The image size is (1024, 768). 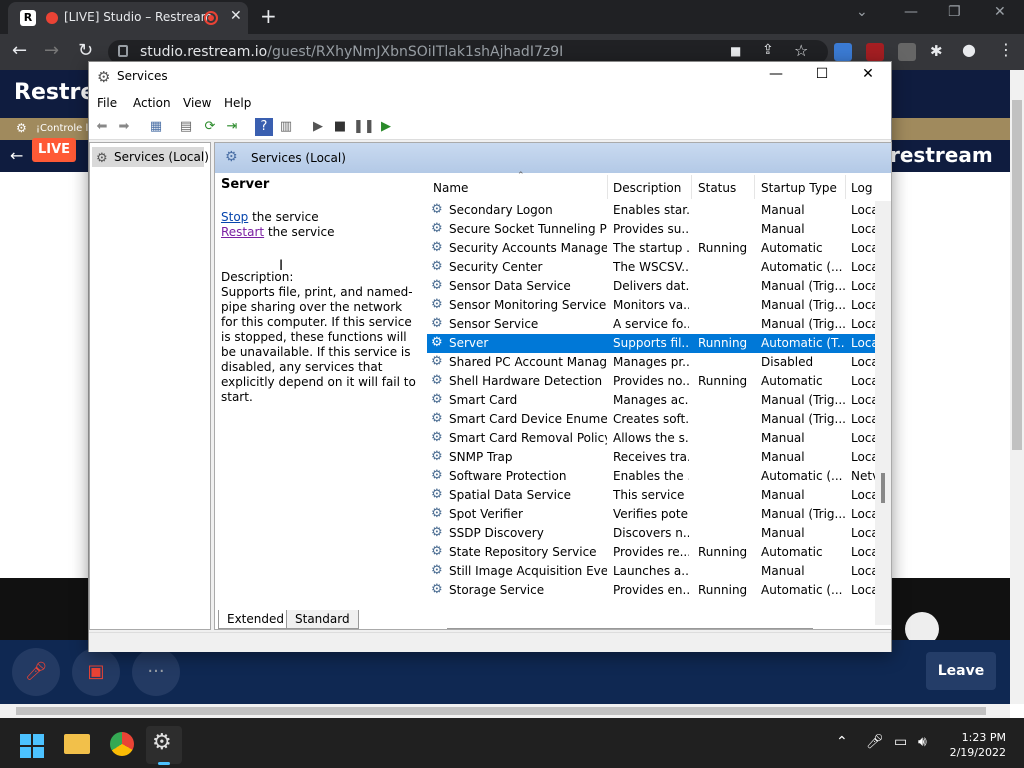 What do you see at coordinates (364, 127) in the screenshot?
I see `pause-service-icon: ❚❚` at bounding box center [364, 127].